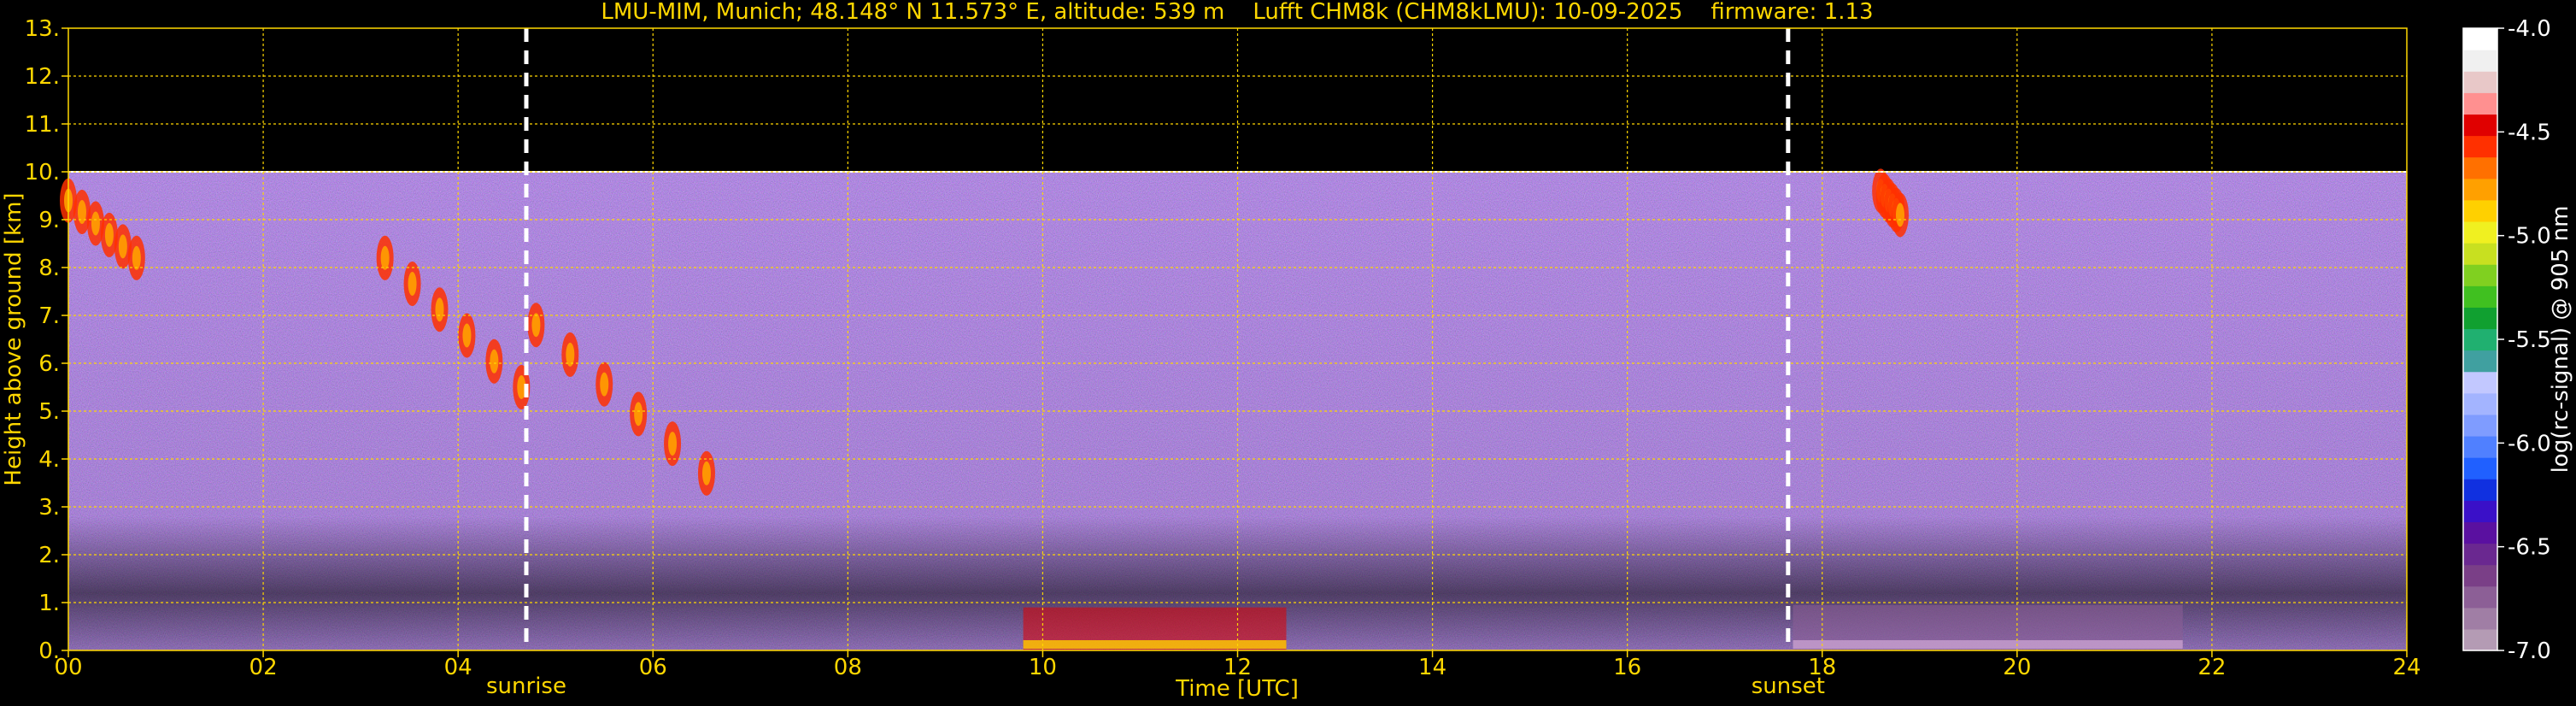 Image resolution: width=2576 pixels, height=706 pixels. What do you see at coordinates (13, 338) in the screenshot?
I see `y-axis-label: Height above ground [km]` at bounding box center [13, 338].